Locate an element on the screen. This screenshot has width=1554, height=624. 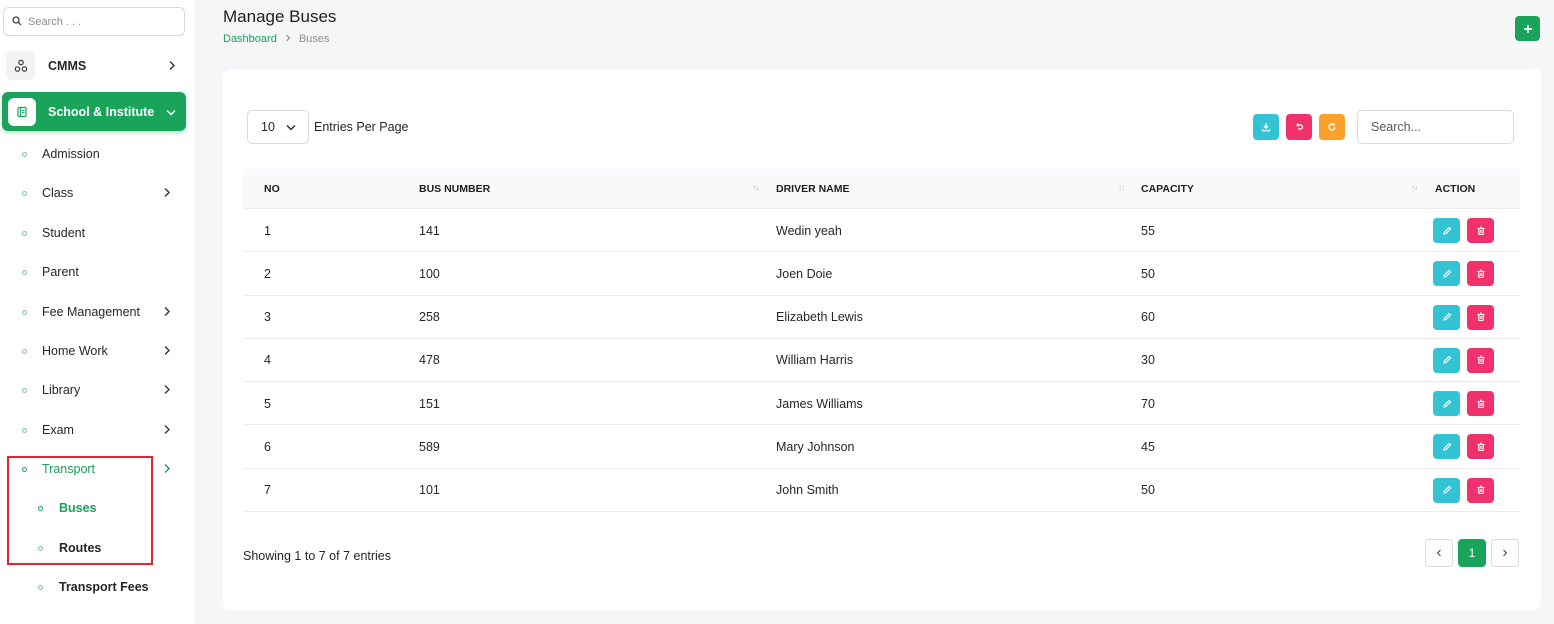
sidebar-item-admission: Admission is located at coordinates (97, 154).